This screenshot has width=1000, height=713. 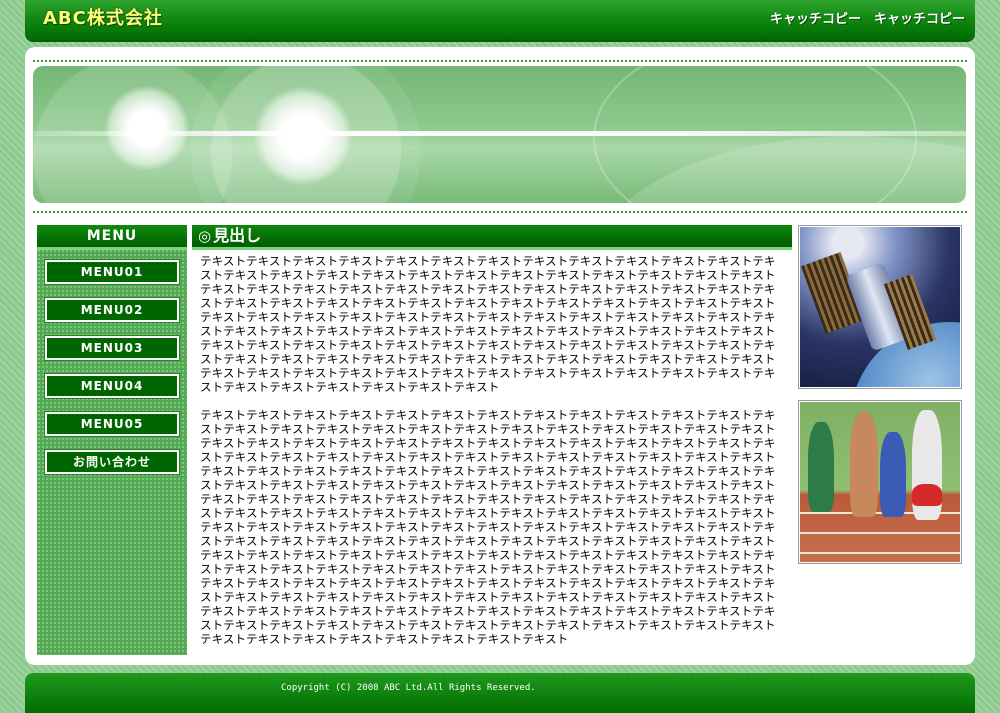 I want to click on dotted-divider-top, so click(x=500, y=61).